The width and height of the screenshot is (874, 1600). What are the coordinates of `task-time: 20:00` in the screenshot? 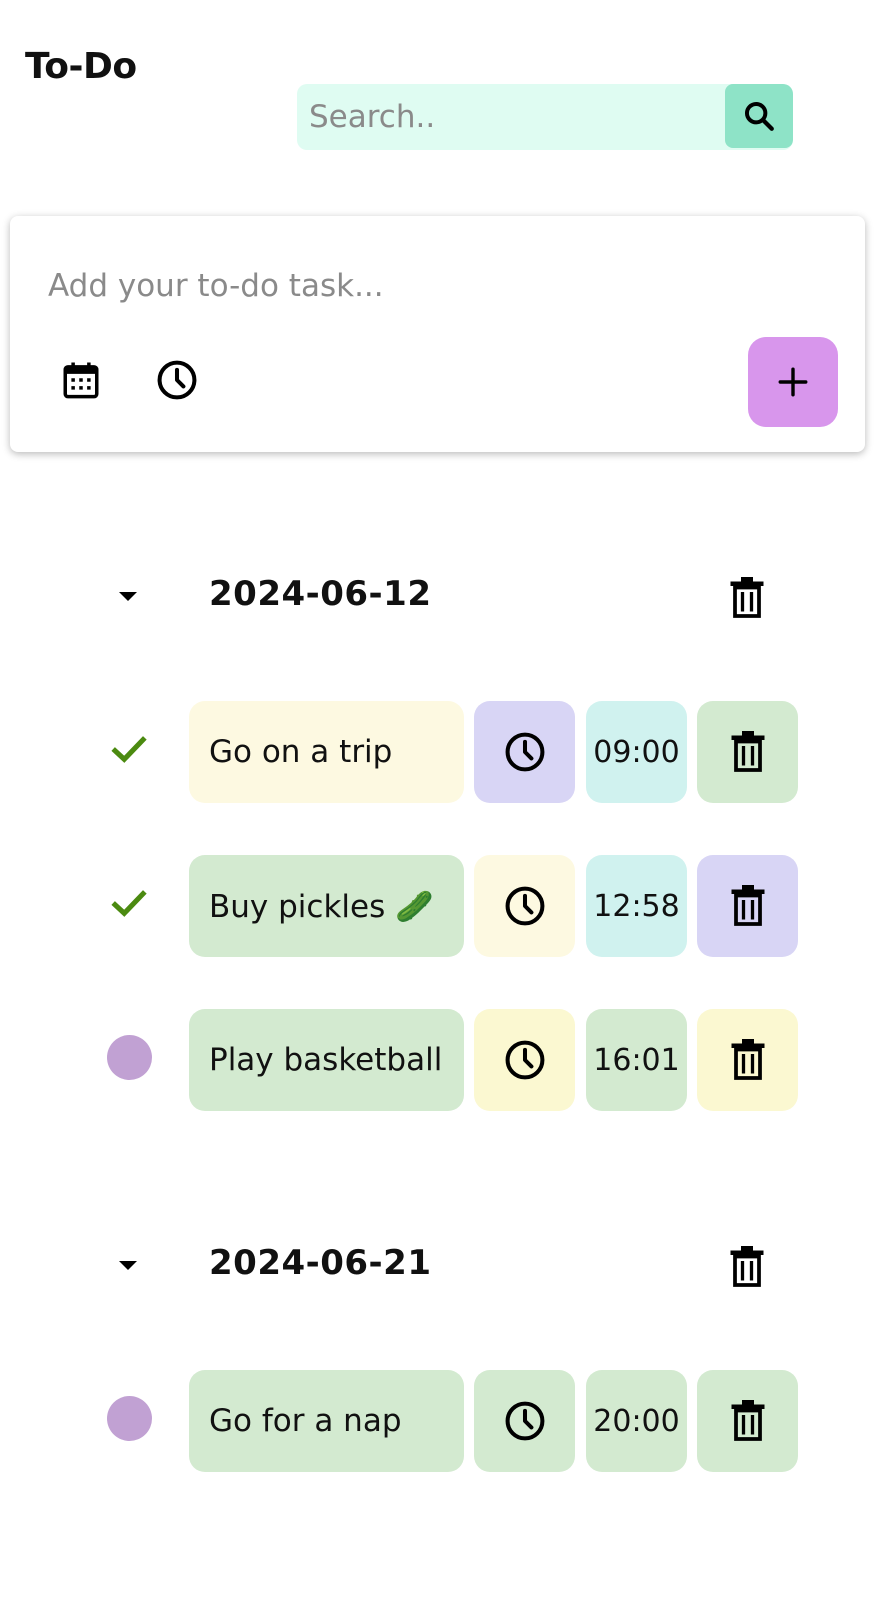 It's located at (636, 1421).